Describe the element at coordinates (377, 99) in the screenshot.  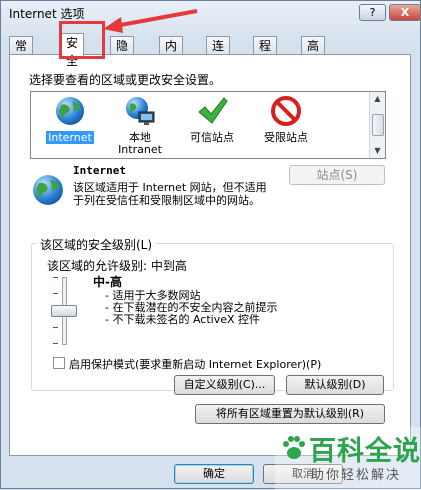
I see `scroll-up-icon: ▲` at that location.